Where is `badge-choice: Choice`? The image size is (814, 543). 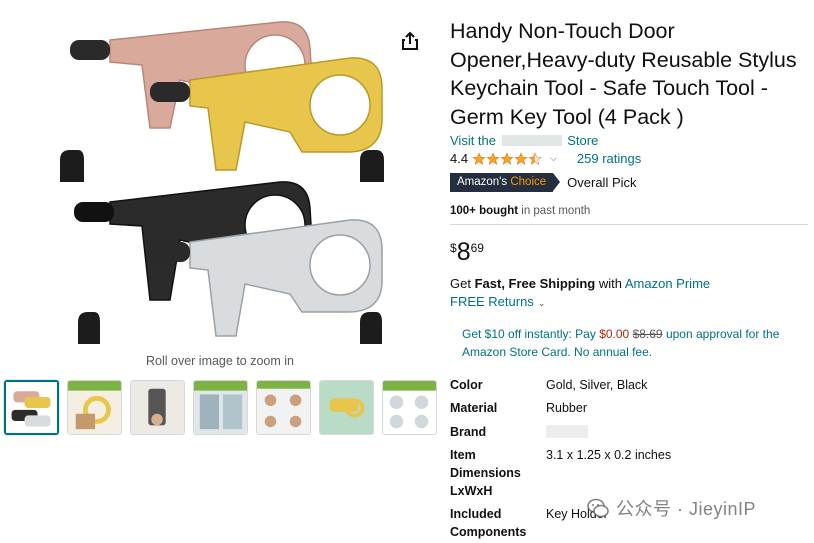 badge-choice: Choice is located at coordinates (528, 182).